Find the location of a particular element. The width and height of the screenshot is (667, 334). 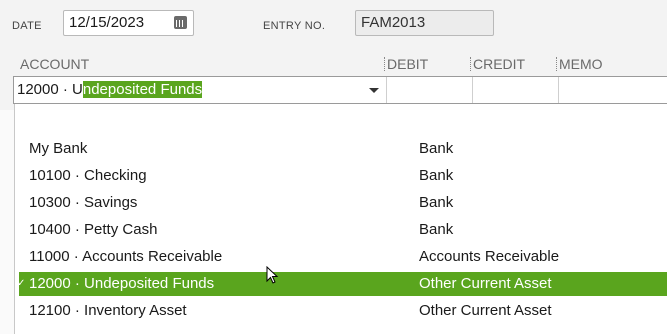

column-credit: CREDIT is located at coordinates (499, 64).